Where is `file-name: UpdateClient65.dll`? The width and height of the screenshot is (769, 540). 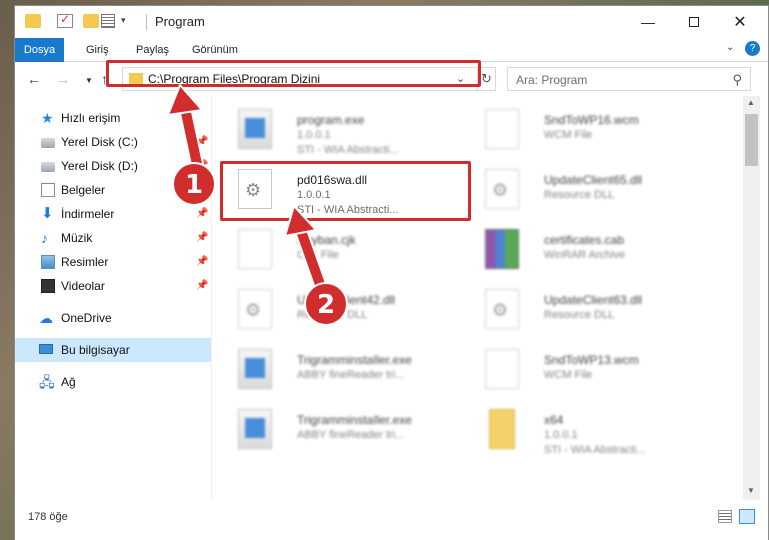
file-name: UpdateClient65.dll is located at coordinates (593, 180).